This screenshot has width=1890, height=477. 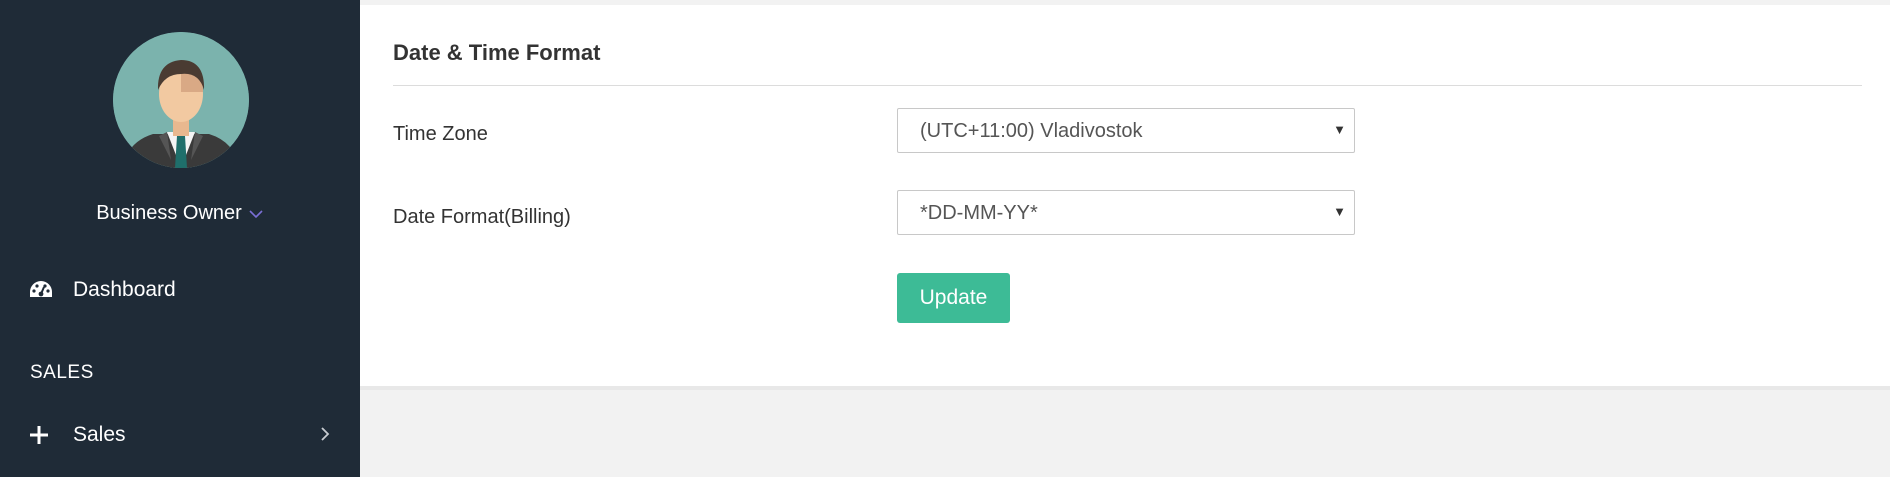 I want to click on panel-title: Date & Time Format, so click(x=497, y=52).